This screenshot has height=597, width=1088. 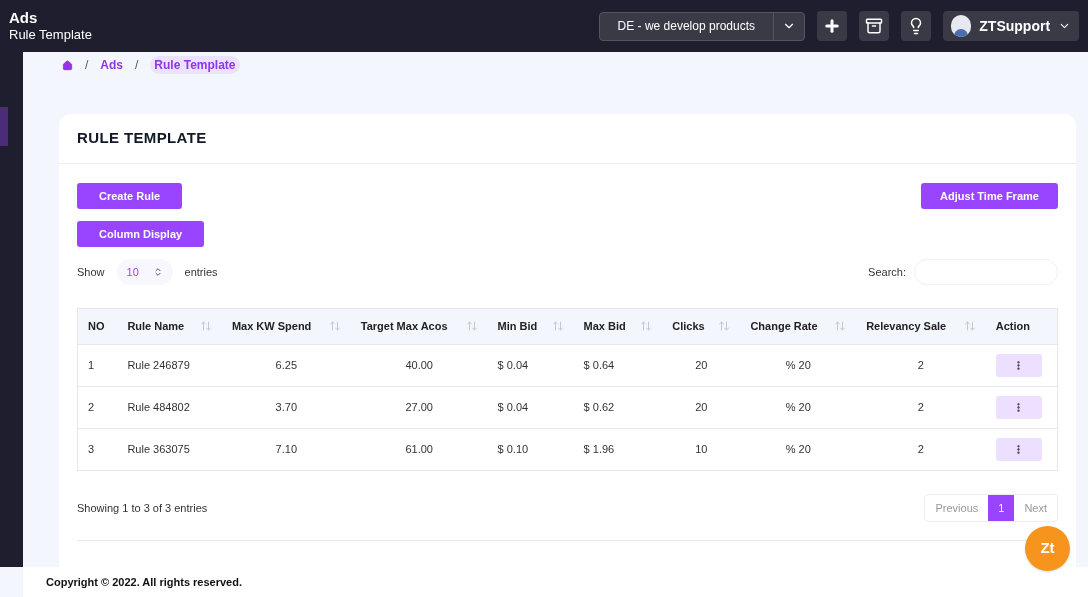 What do you see at coordinates (130, 196) in the screenshot?
I see `action-button: Create Rule` at bounding box center [130, 196].